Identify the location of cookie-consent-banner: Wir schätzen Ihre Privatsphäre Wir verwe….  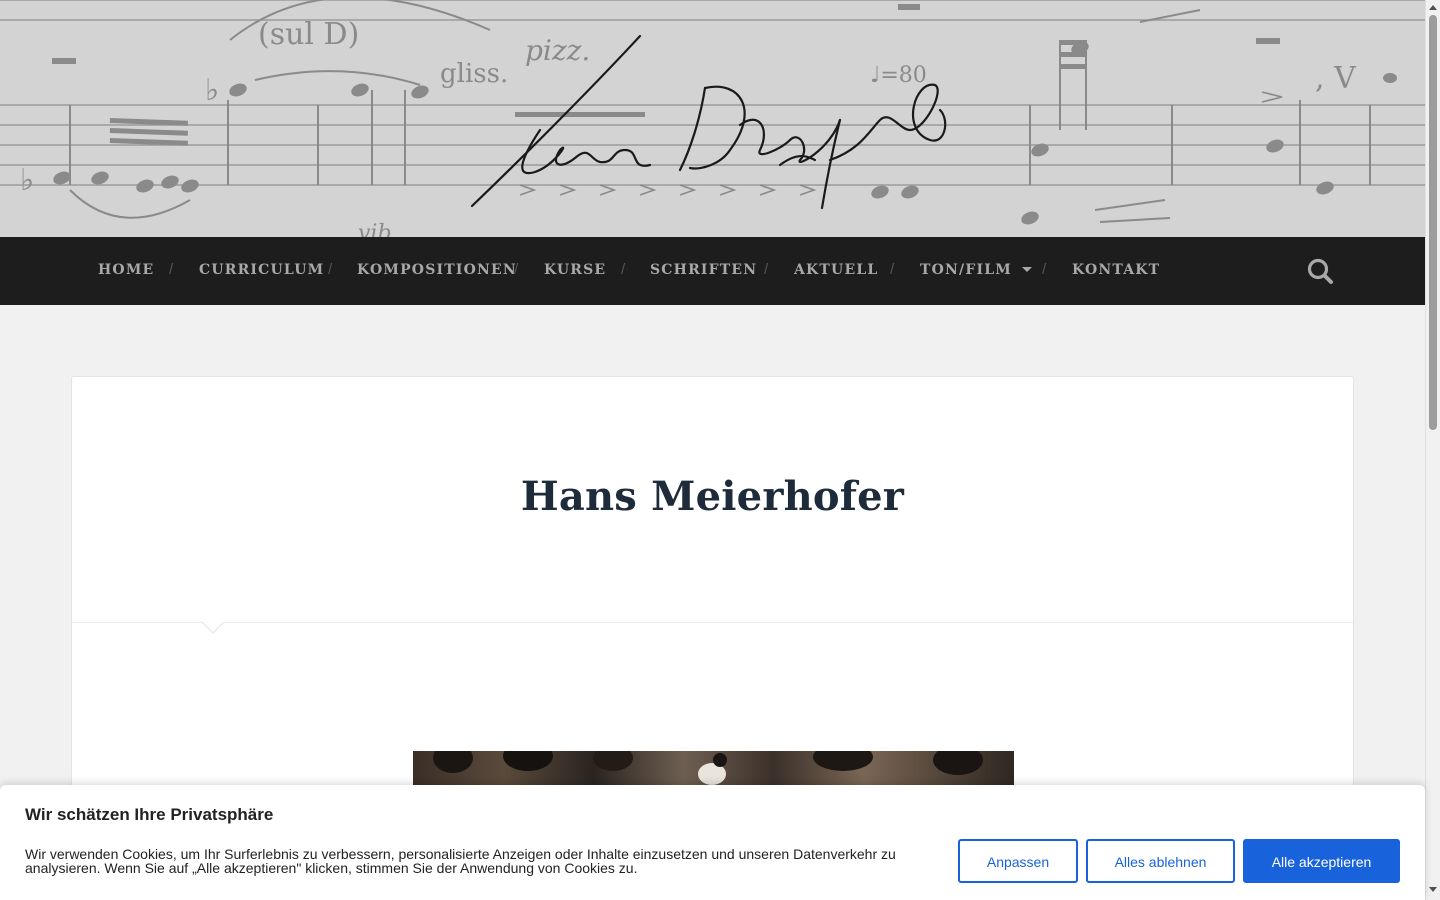
(712, 842).